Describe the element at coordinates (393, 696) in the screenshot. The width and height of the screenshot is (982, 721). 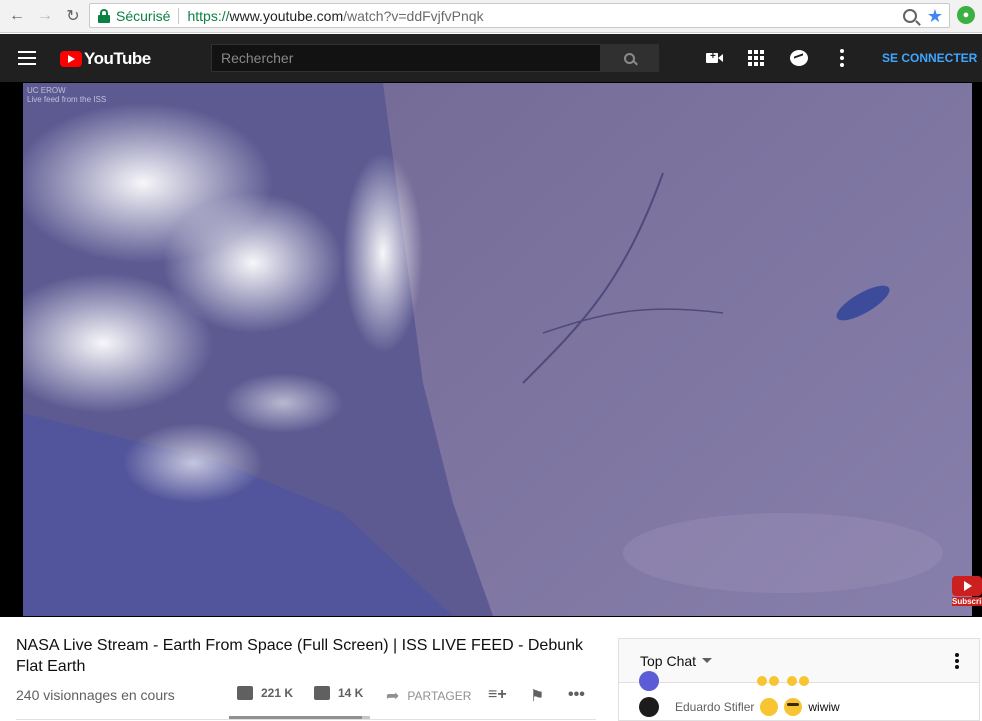
I see `share-arrow-icon: ➦` at that location.